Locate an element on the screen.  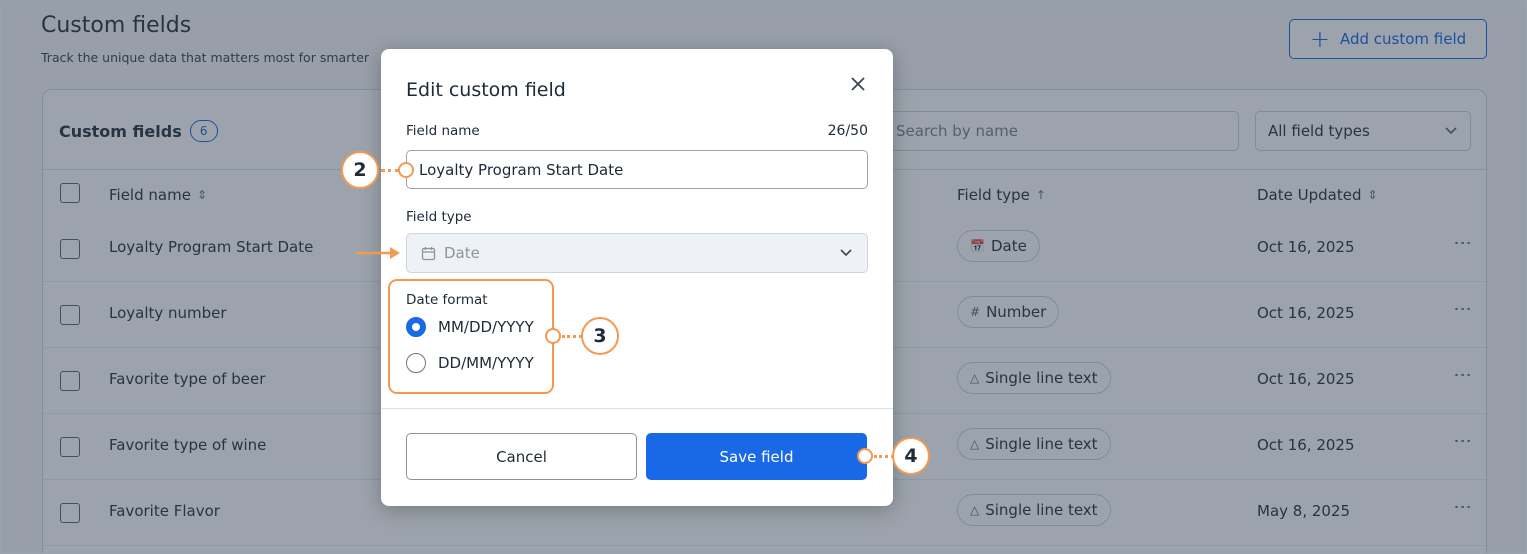
arrow-right-icon is located at coordinates (378, 253).